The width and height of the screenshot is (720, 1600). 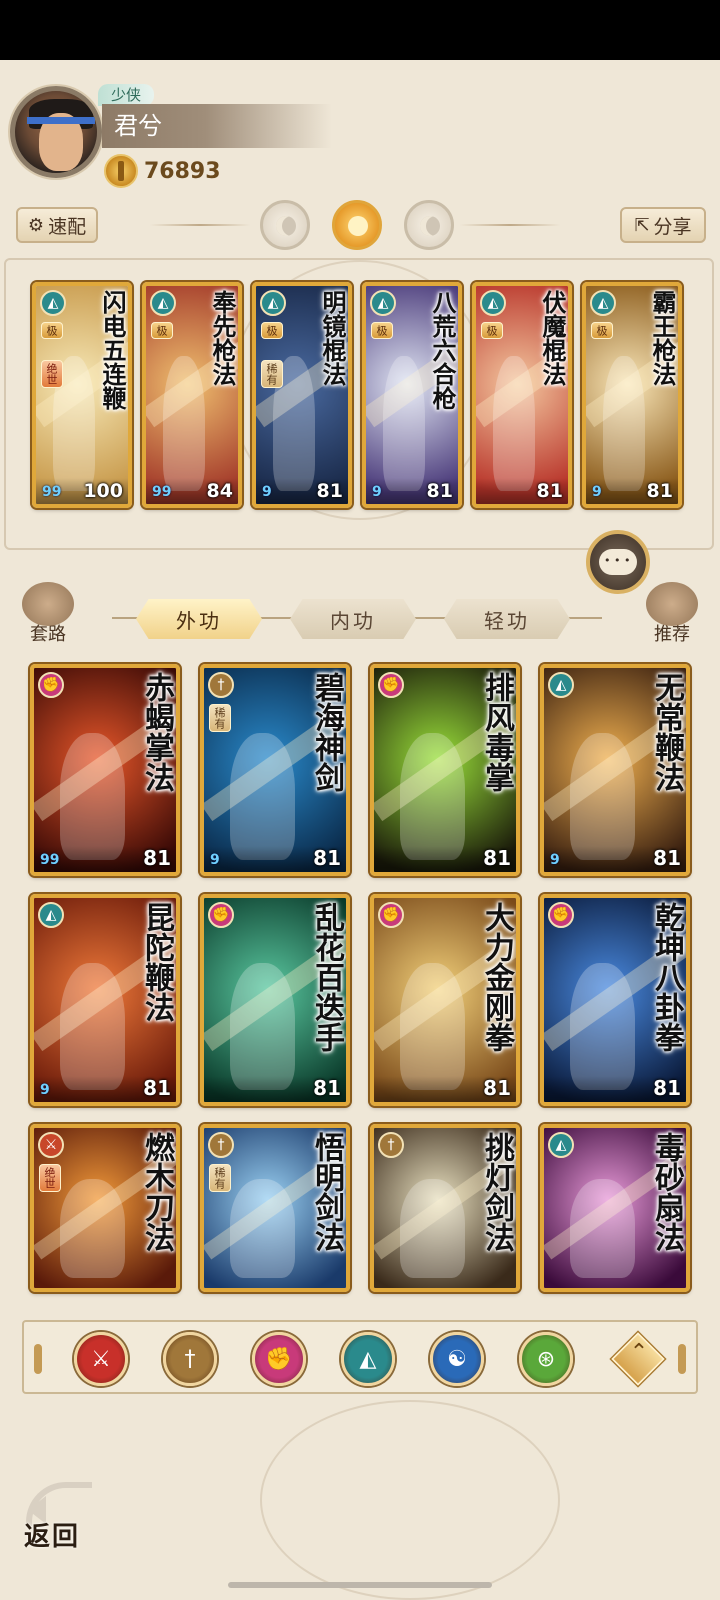 I want to click on tab-external: 外功, so click(x=199, y=619).